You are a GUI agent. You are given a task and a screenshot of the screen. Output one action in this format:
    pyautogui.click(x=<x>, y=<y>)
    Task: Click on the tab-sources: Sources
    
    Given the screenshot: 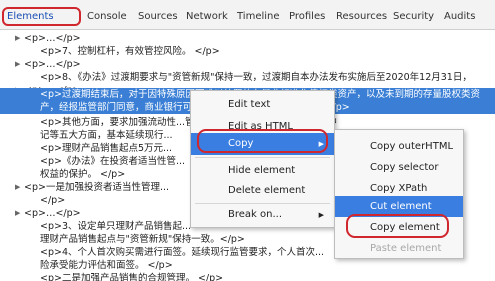 What is the action you would take?
    pyautogui.click(x=158, y=16)
    